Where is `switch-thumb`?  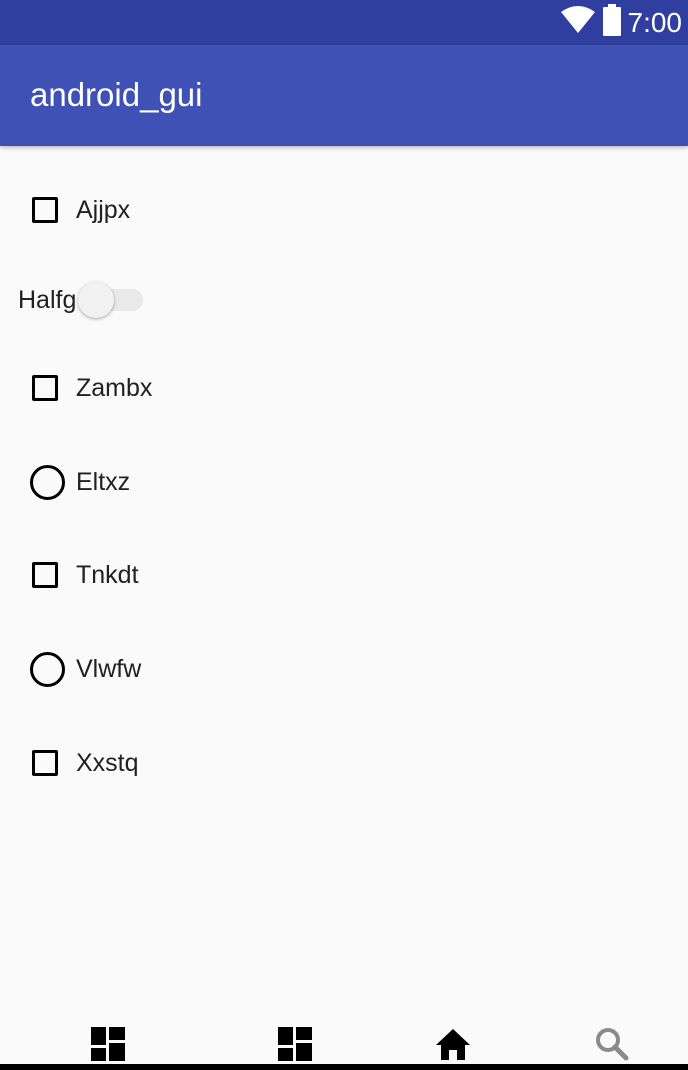 switch-thumb is located at coordinates (96, 300).